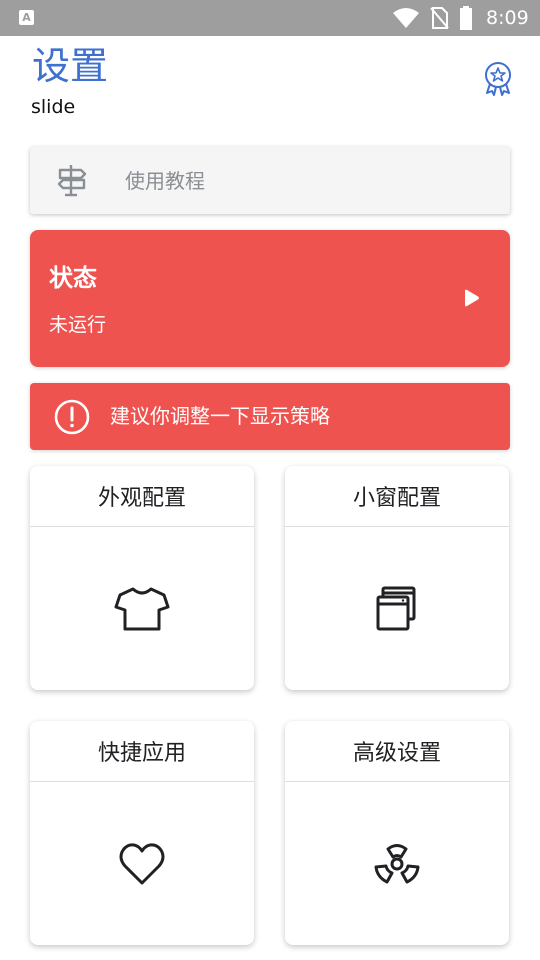  I want to click on warning-text: 建议你调整一下显示策略, so click(220, 416).